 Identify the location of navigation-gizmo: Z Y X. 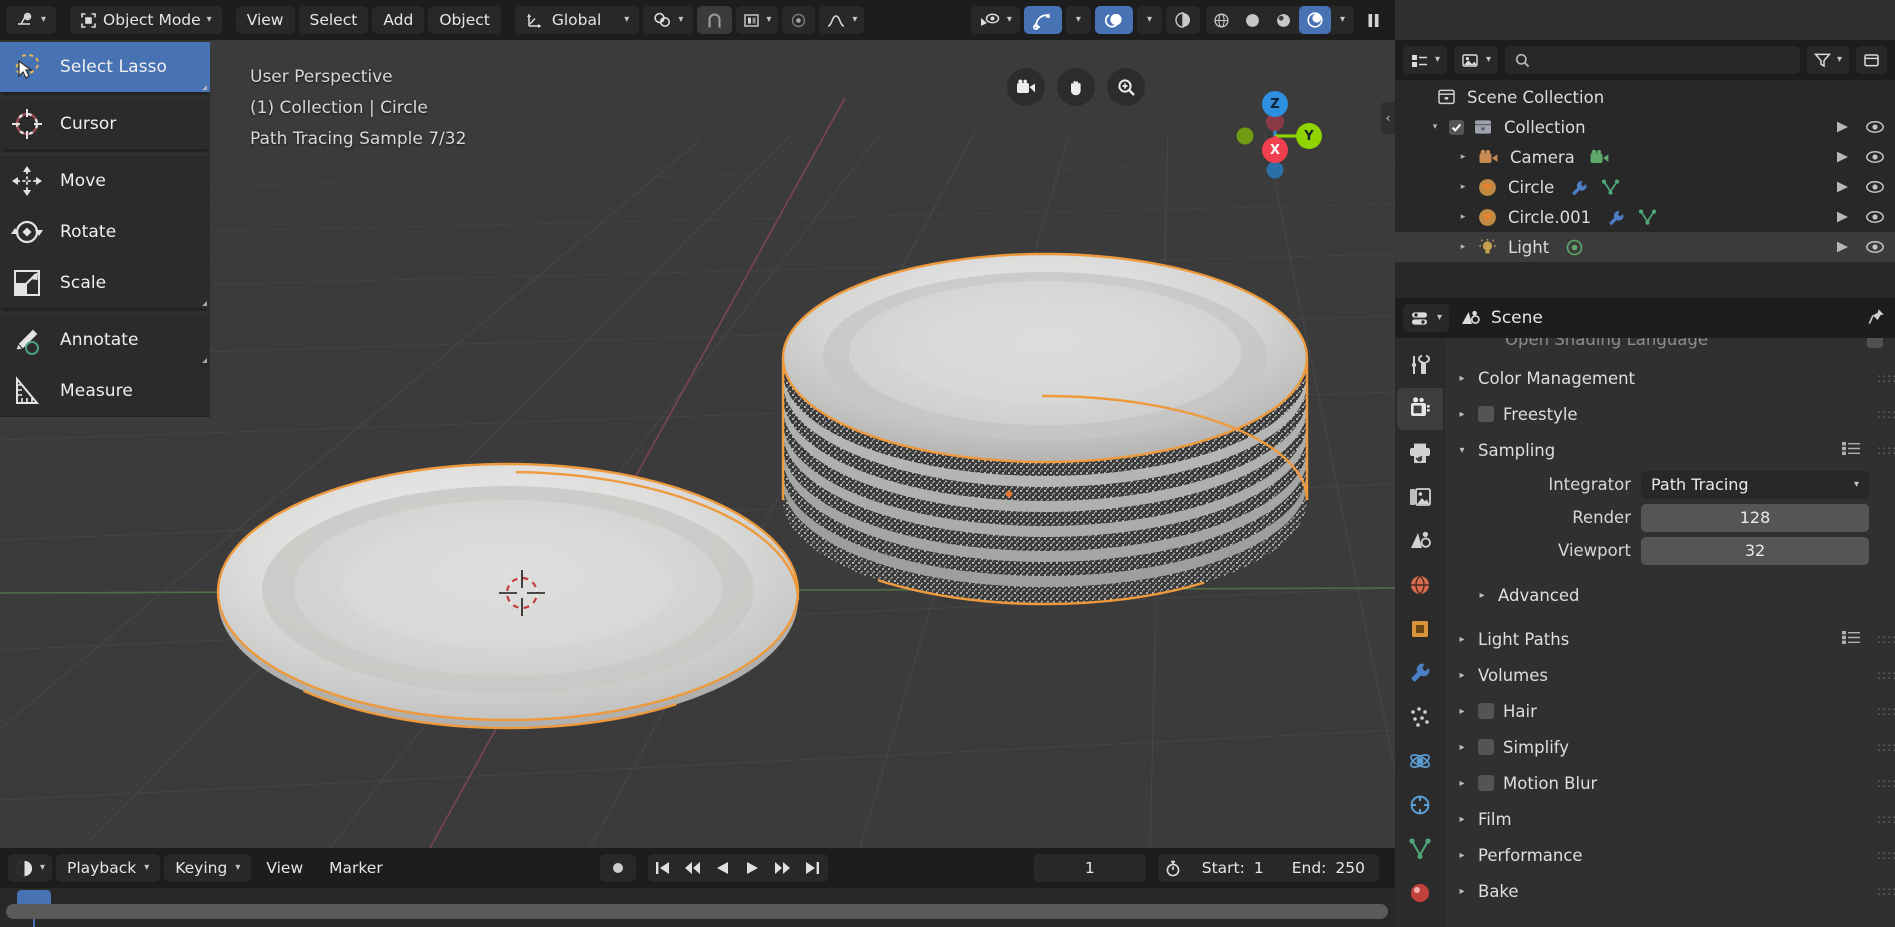
(1275, 136).